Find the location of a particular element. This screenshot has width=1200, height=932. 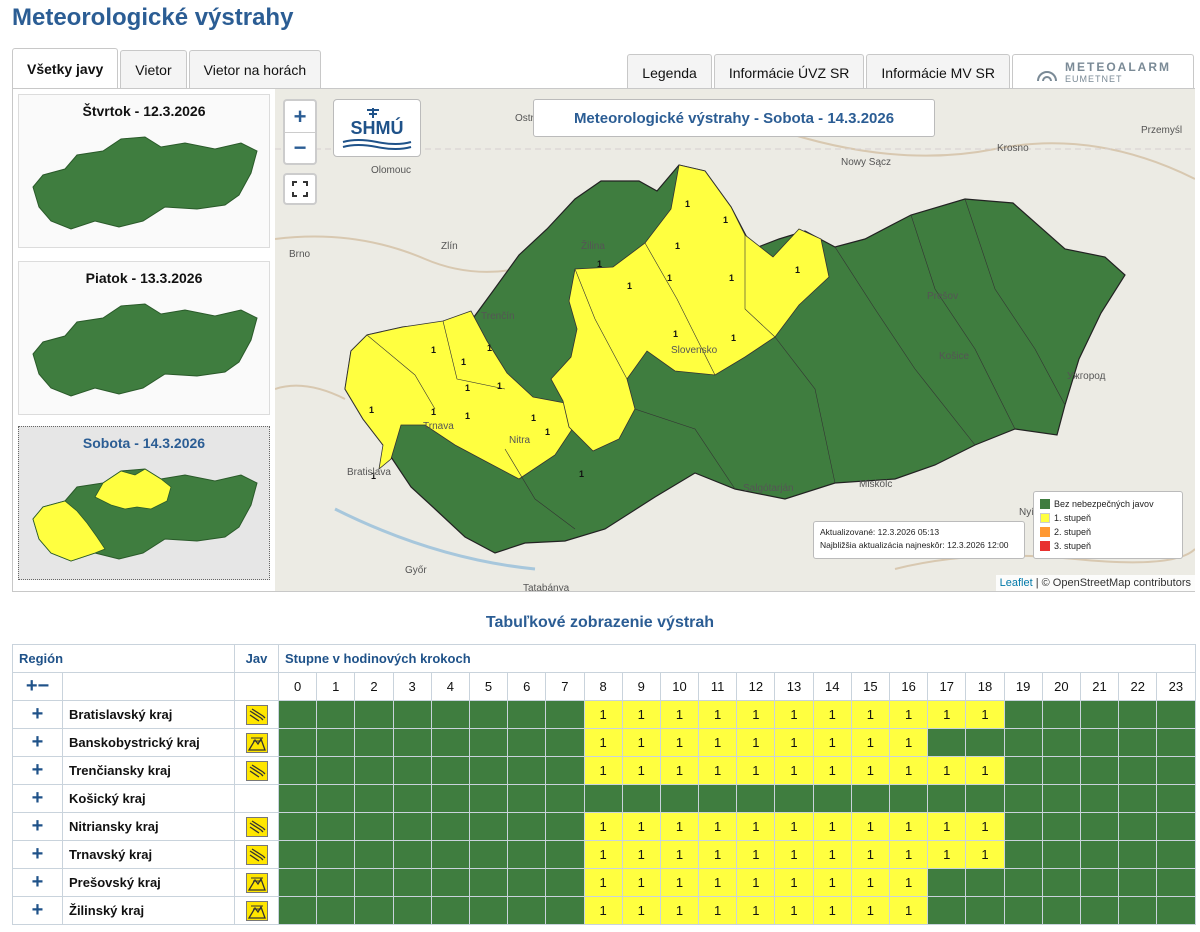

expand-all-button: +− is located at coordinates (37, 686).